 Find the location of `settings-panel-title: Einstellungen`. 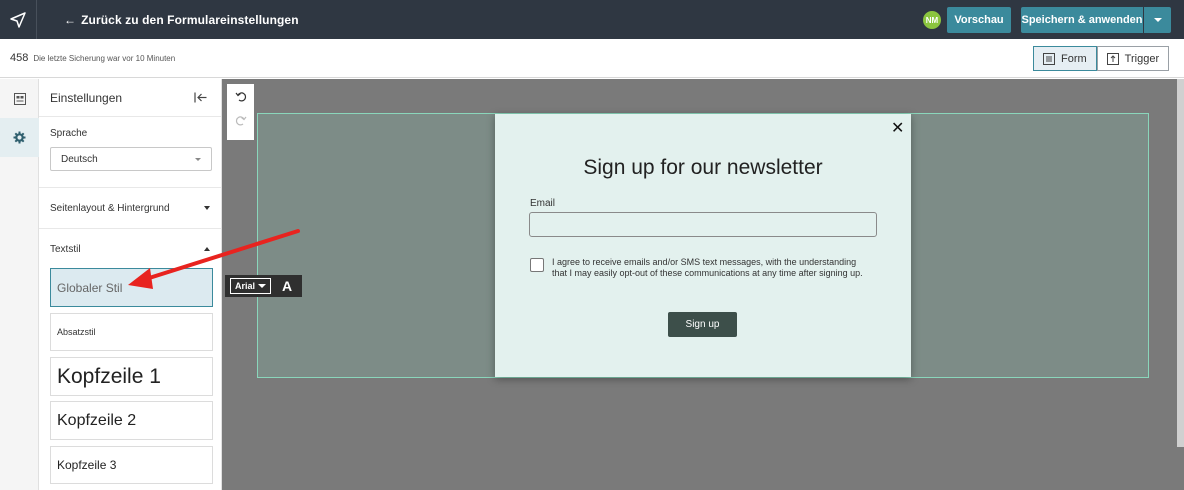

settings-panel-title: Einstellungen is located at coordinates (86, 97).